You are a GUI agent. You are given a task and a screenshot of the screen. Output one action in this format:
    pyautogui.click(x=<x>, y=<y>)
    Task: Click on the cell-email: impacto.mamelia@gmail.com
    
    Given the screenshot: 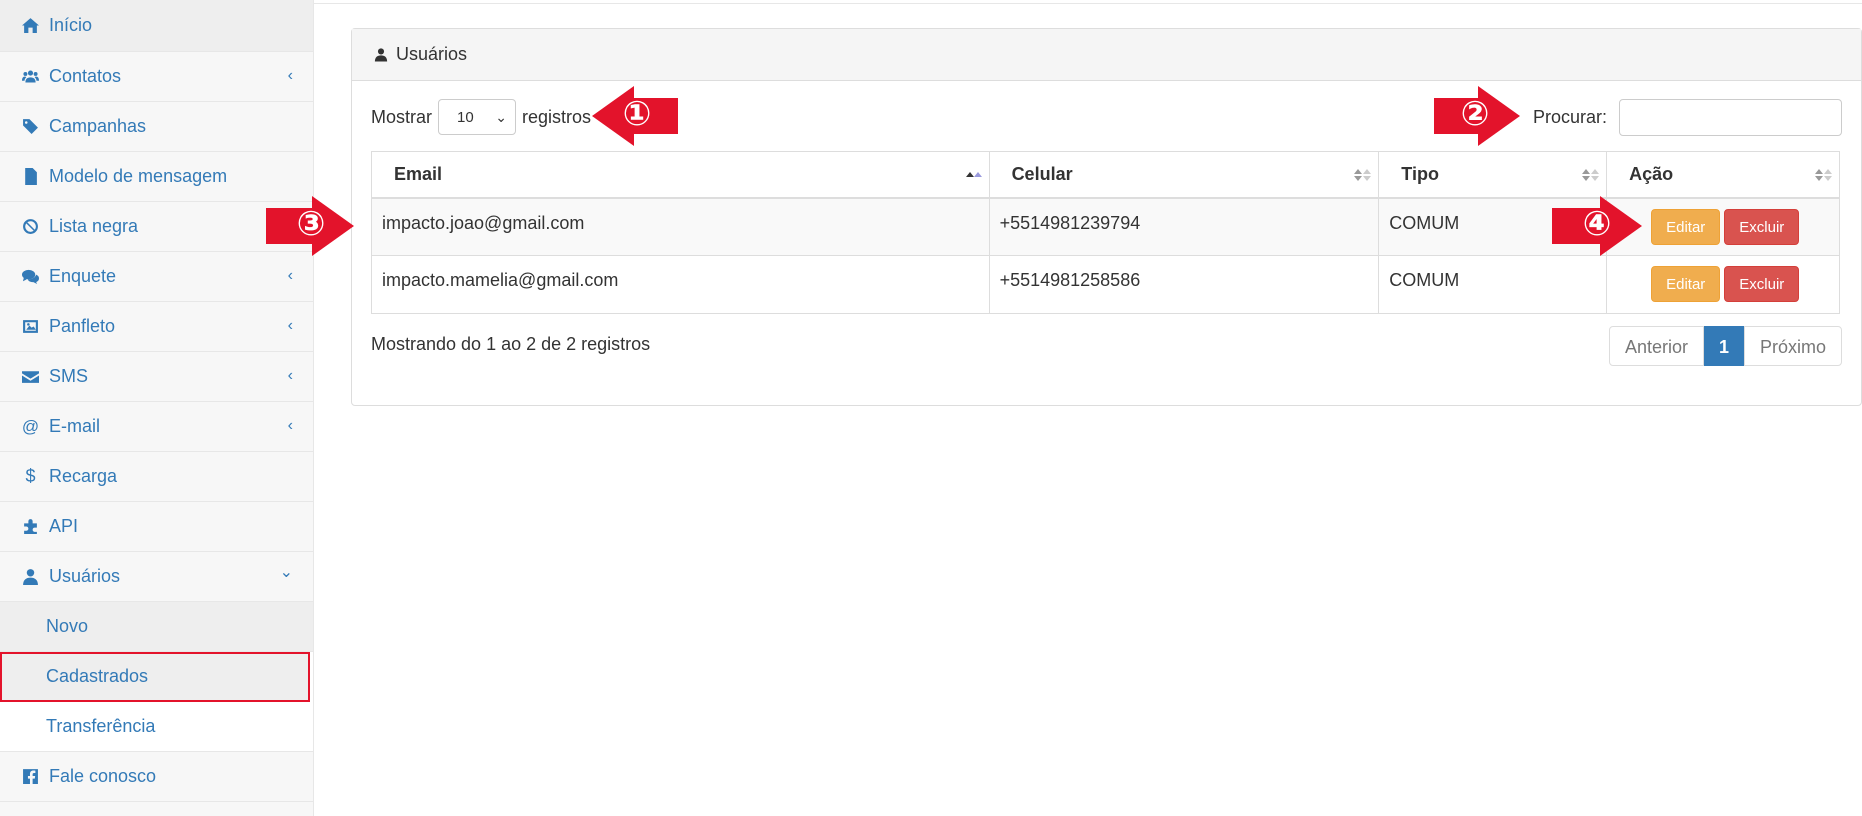 What is the action you would take?
    pyautogui.click(x=680, y=284)
    